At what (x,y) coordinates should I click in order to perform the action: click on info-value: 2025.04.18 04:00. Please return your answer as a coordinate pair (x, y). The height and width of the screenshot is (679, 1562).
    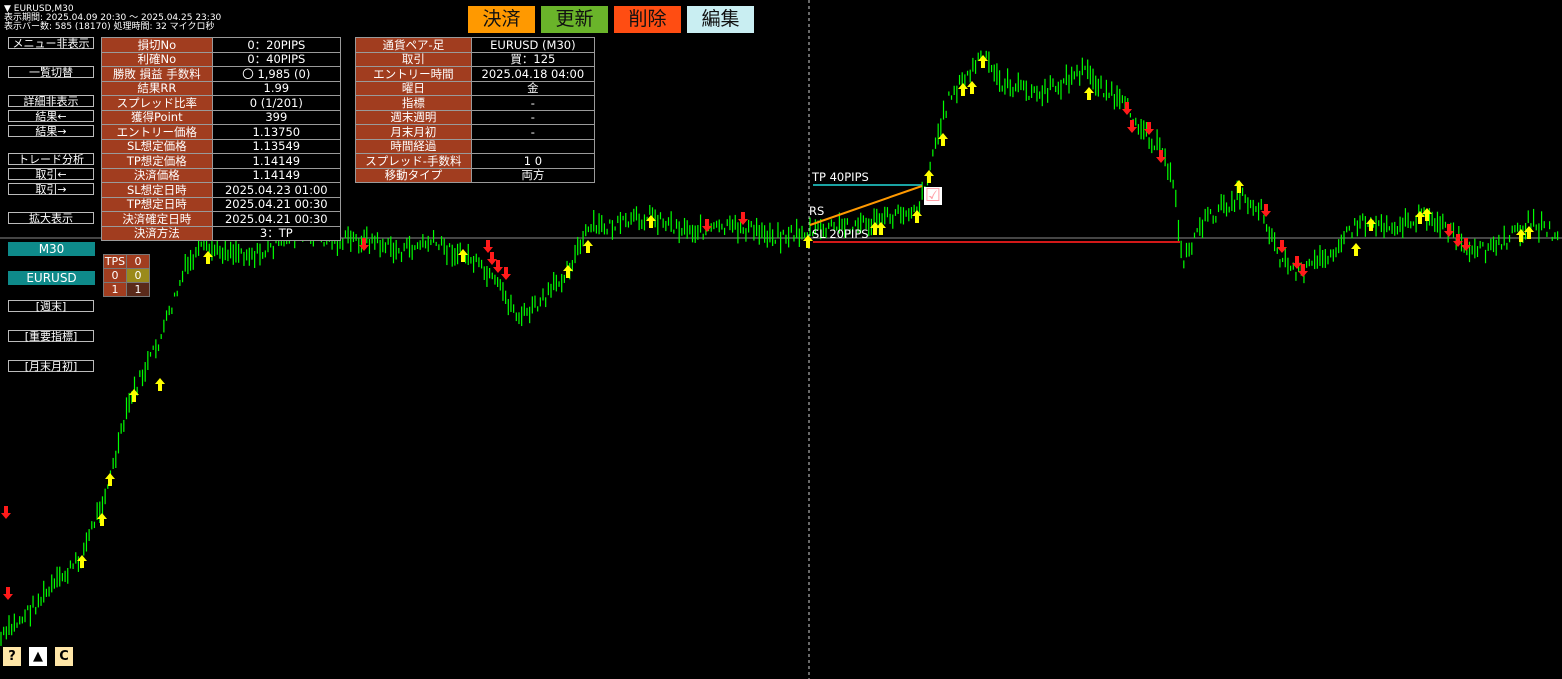
    Looking at the image, I should click on (533, 74).